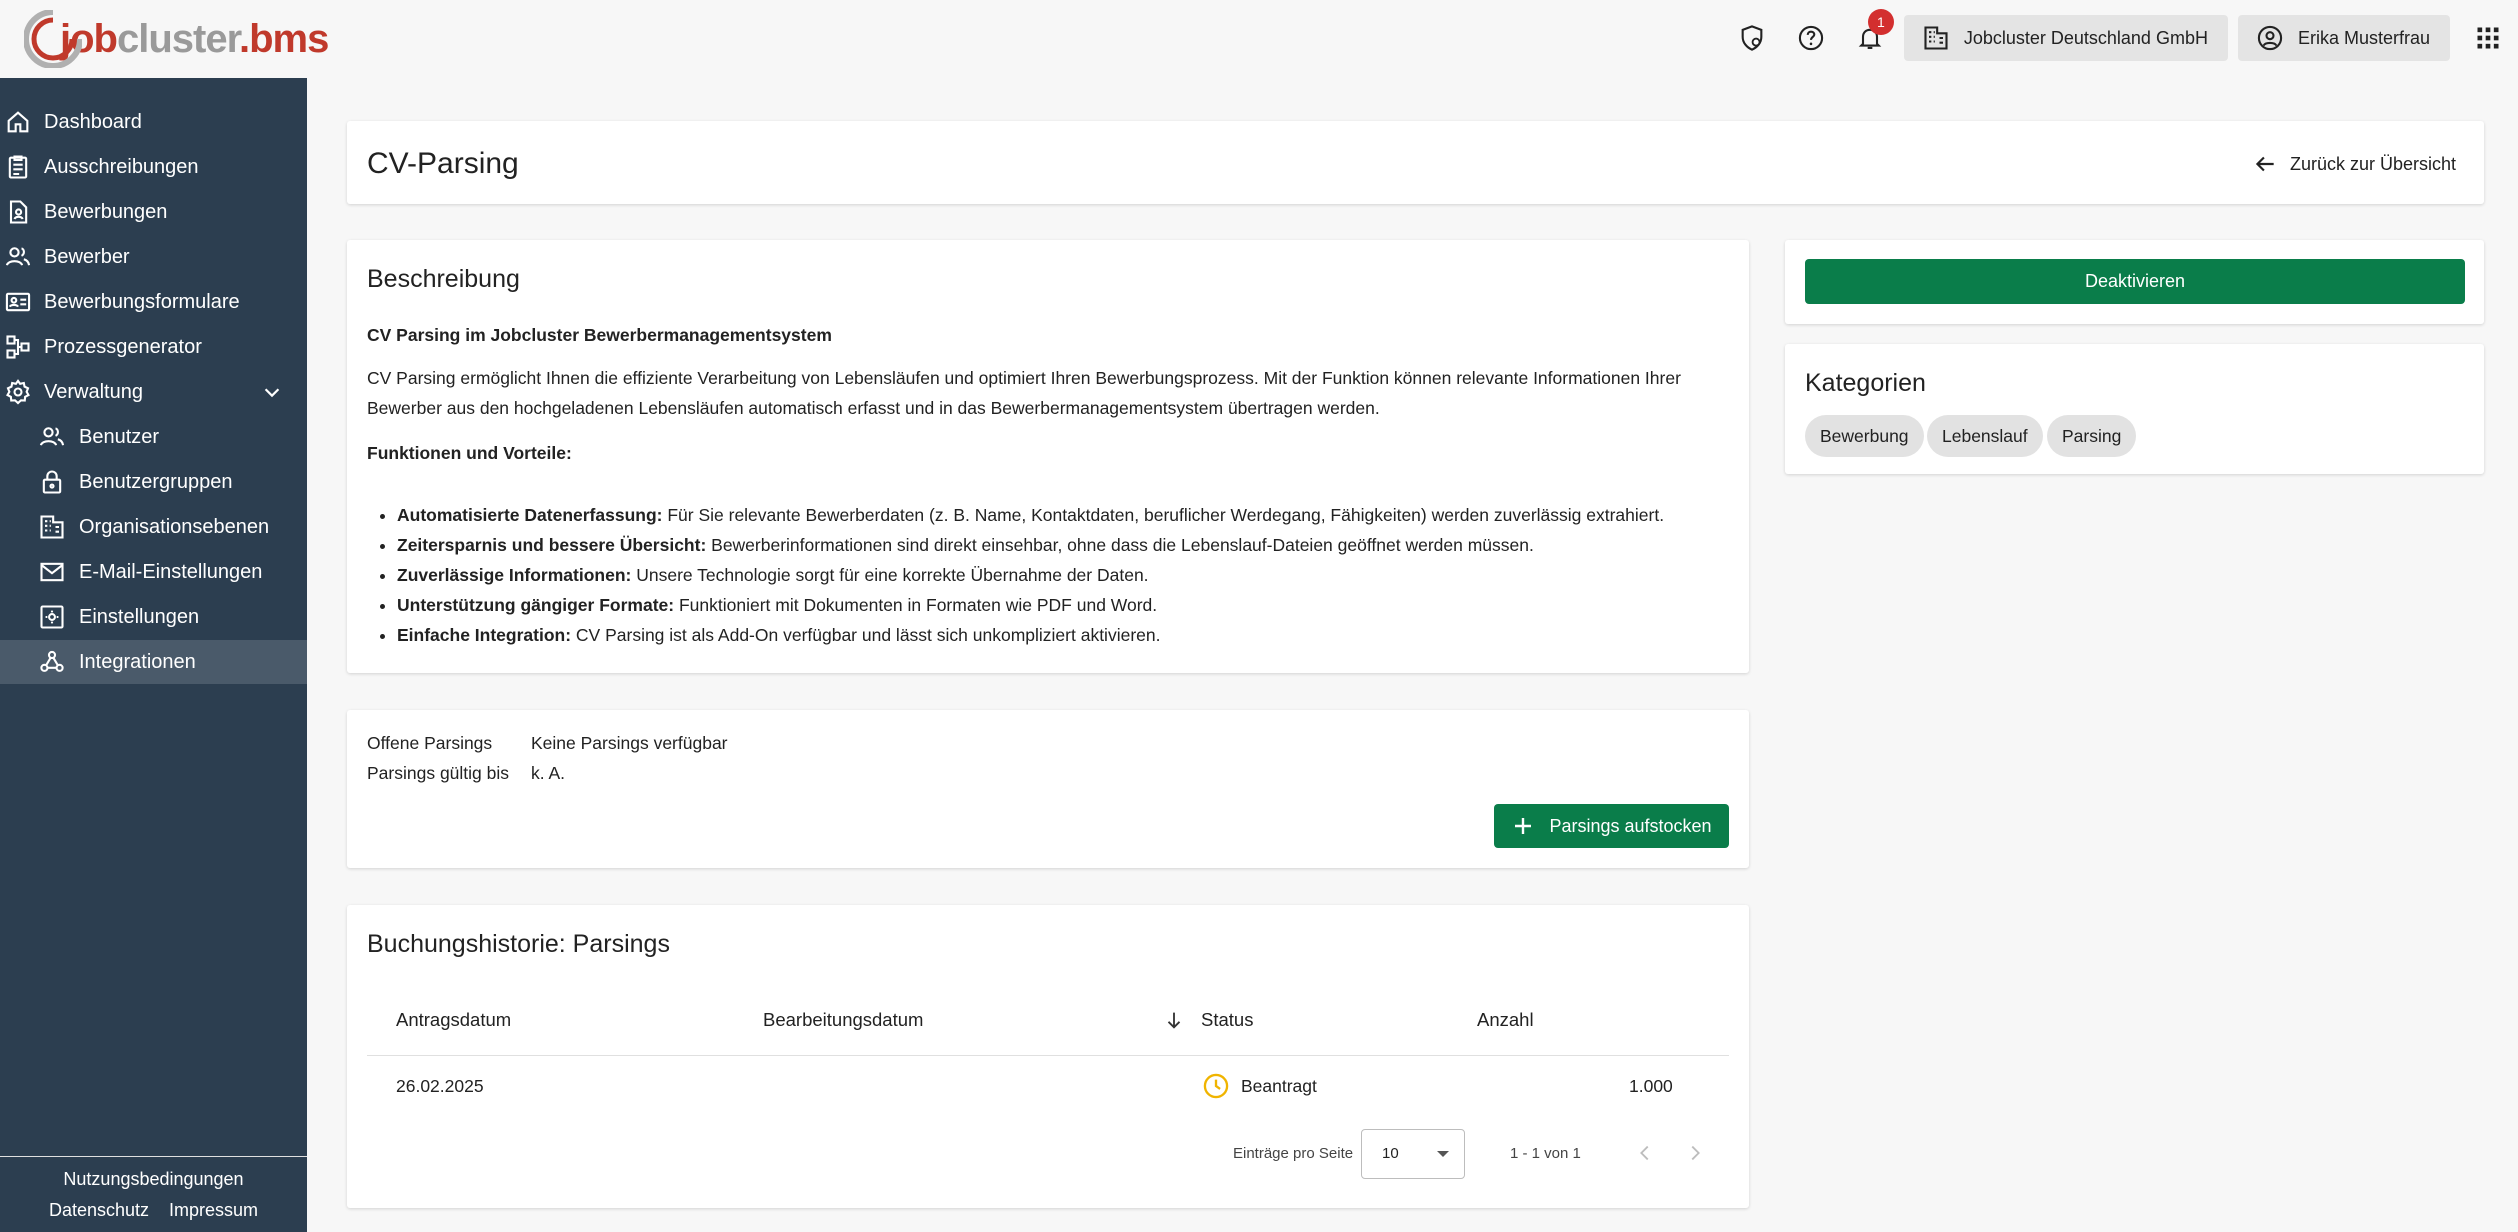 The width and height of the screenshot is (2518, 1232). What do you see at coordinates (530, 515) in the screenshot?
I see `feature-title: Automatisierte Datenerfassung:` at bounding box center [530, 515].